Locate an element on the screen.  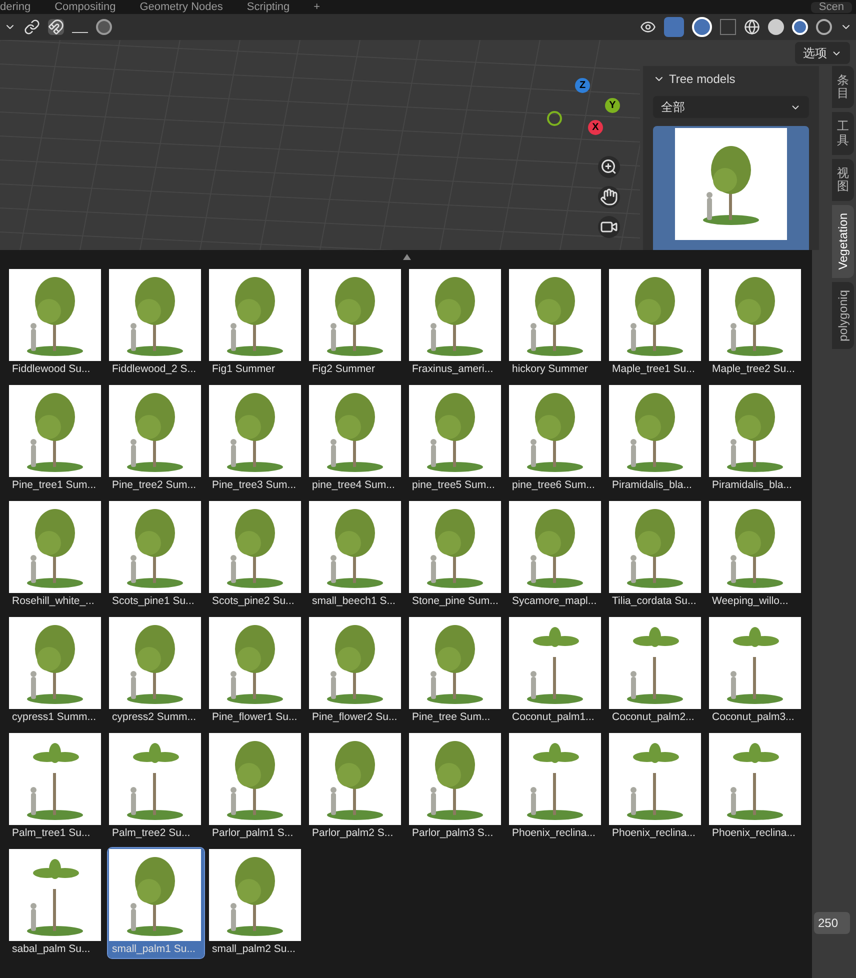
side-tab: Vegetation is located at coordinates (843, 241).